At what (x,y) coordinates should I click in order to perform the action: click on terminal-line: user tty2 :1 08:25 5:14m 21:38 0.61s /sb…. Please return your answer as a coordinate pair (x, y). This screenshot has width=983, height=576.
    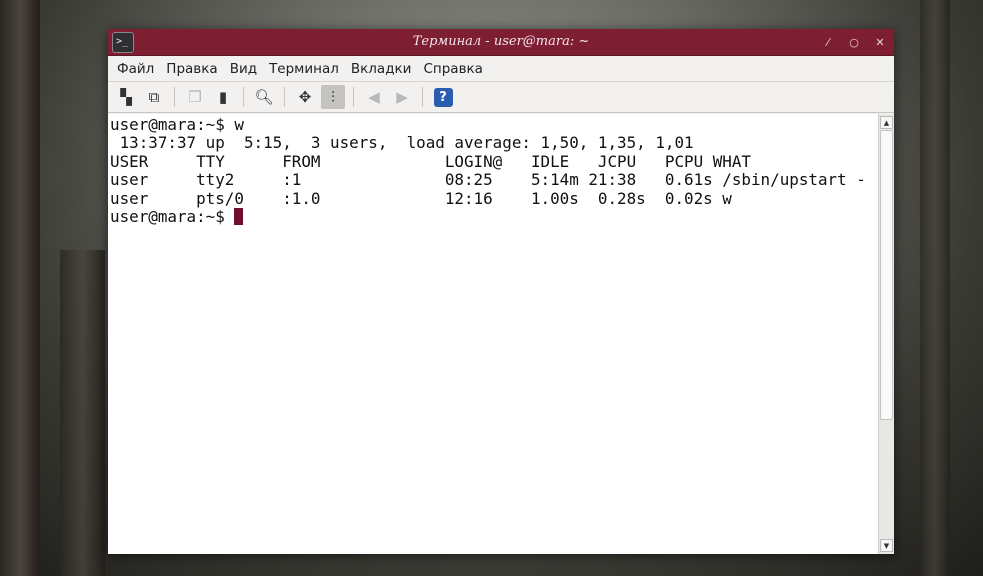
    Looking at the image, I should click on (488, 180).